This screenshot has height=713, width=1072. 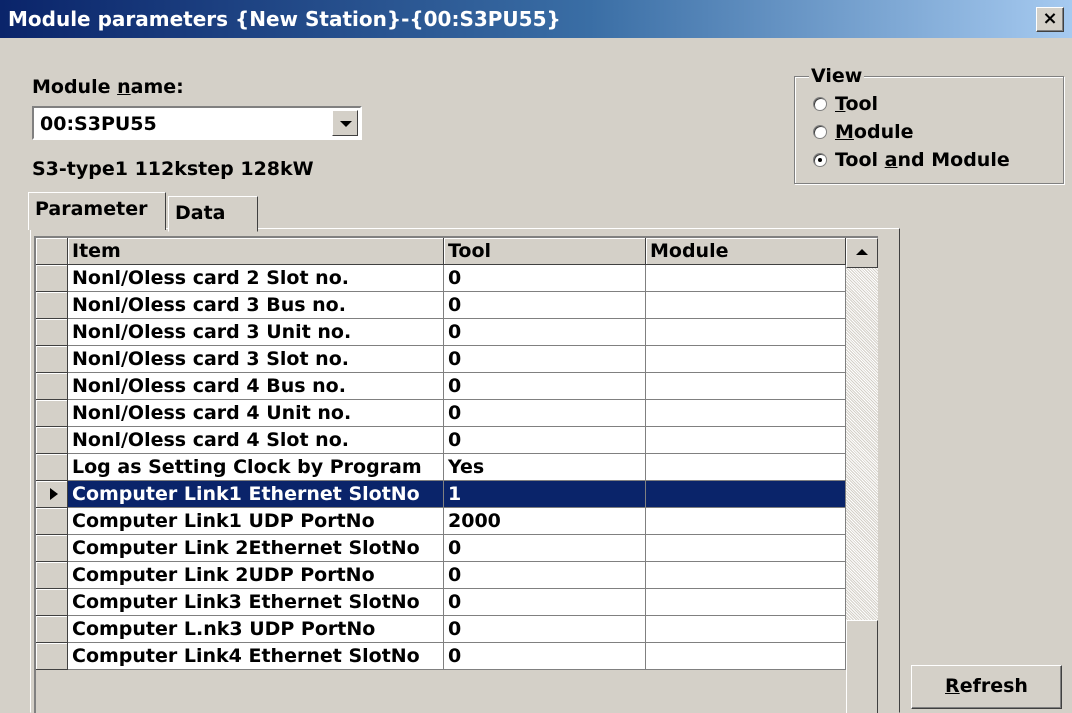 I want to click on cell-item: Computer Link 2UDP PortNo, so click(x=256, y=575).